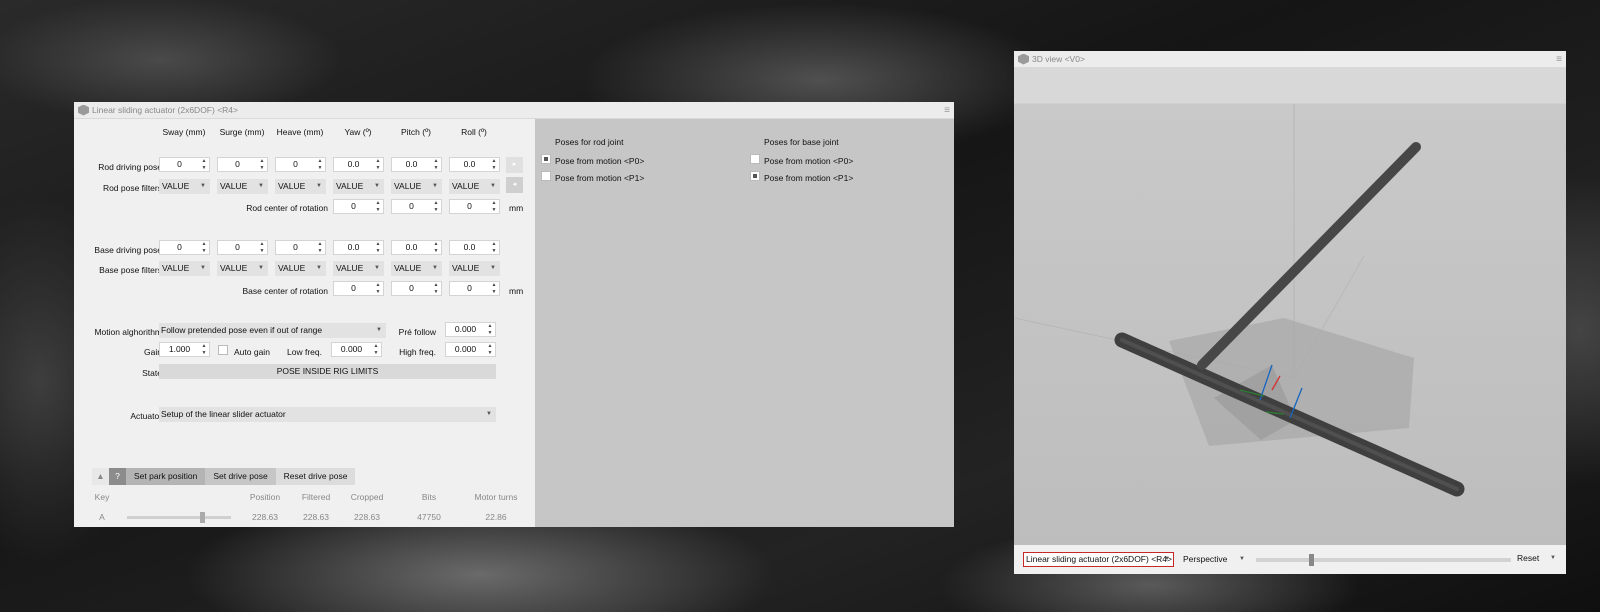 The image size is (1600, 612). Describe the element at coordinates (755, 176) in the screenshot. I see `base-pose-p1-checkbox` at that location.